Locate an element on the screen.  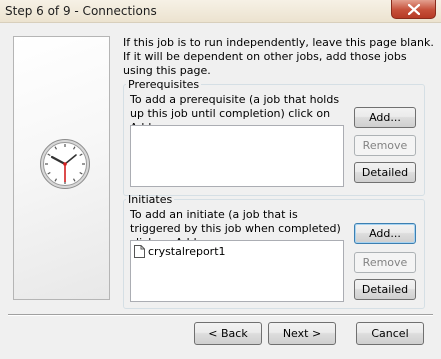
title-bar: Step 6 of 9 - Connections is located at coordinates (220, 11).